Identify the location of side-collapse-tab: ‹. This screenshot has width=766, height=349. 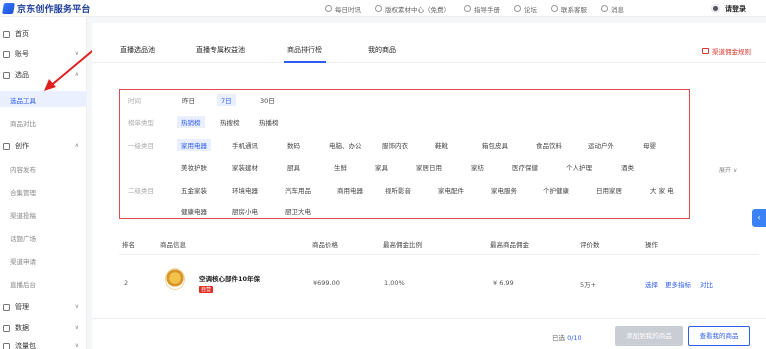
(759, 218).